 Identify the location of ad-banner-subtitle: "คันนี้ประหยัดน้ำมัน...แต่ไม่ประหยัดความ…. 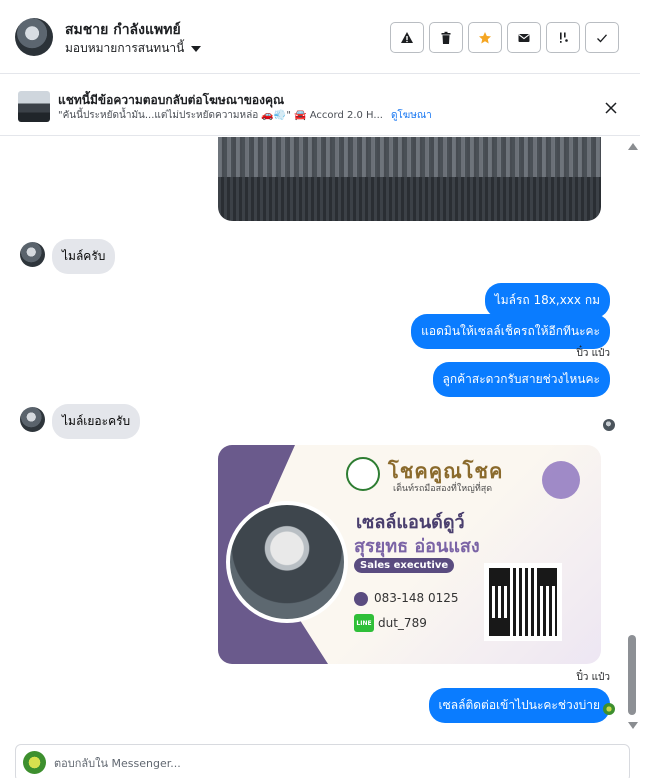
(245, 115).